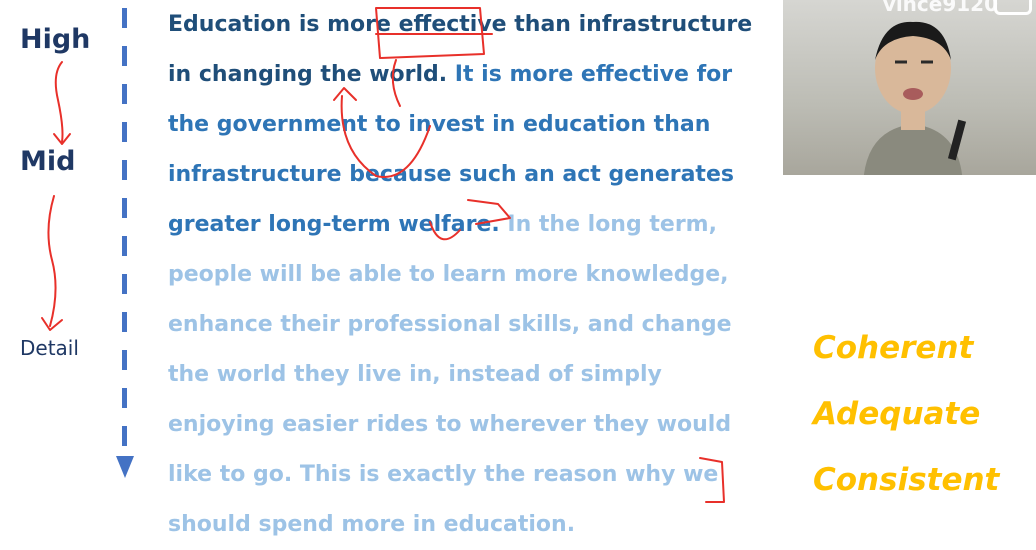 The image size is (1036, 550). Describe the element at coordinates (897, 414) in the screenshot. I see `keyword-adequate: Adequate` at that location.